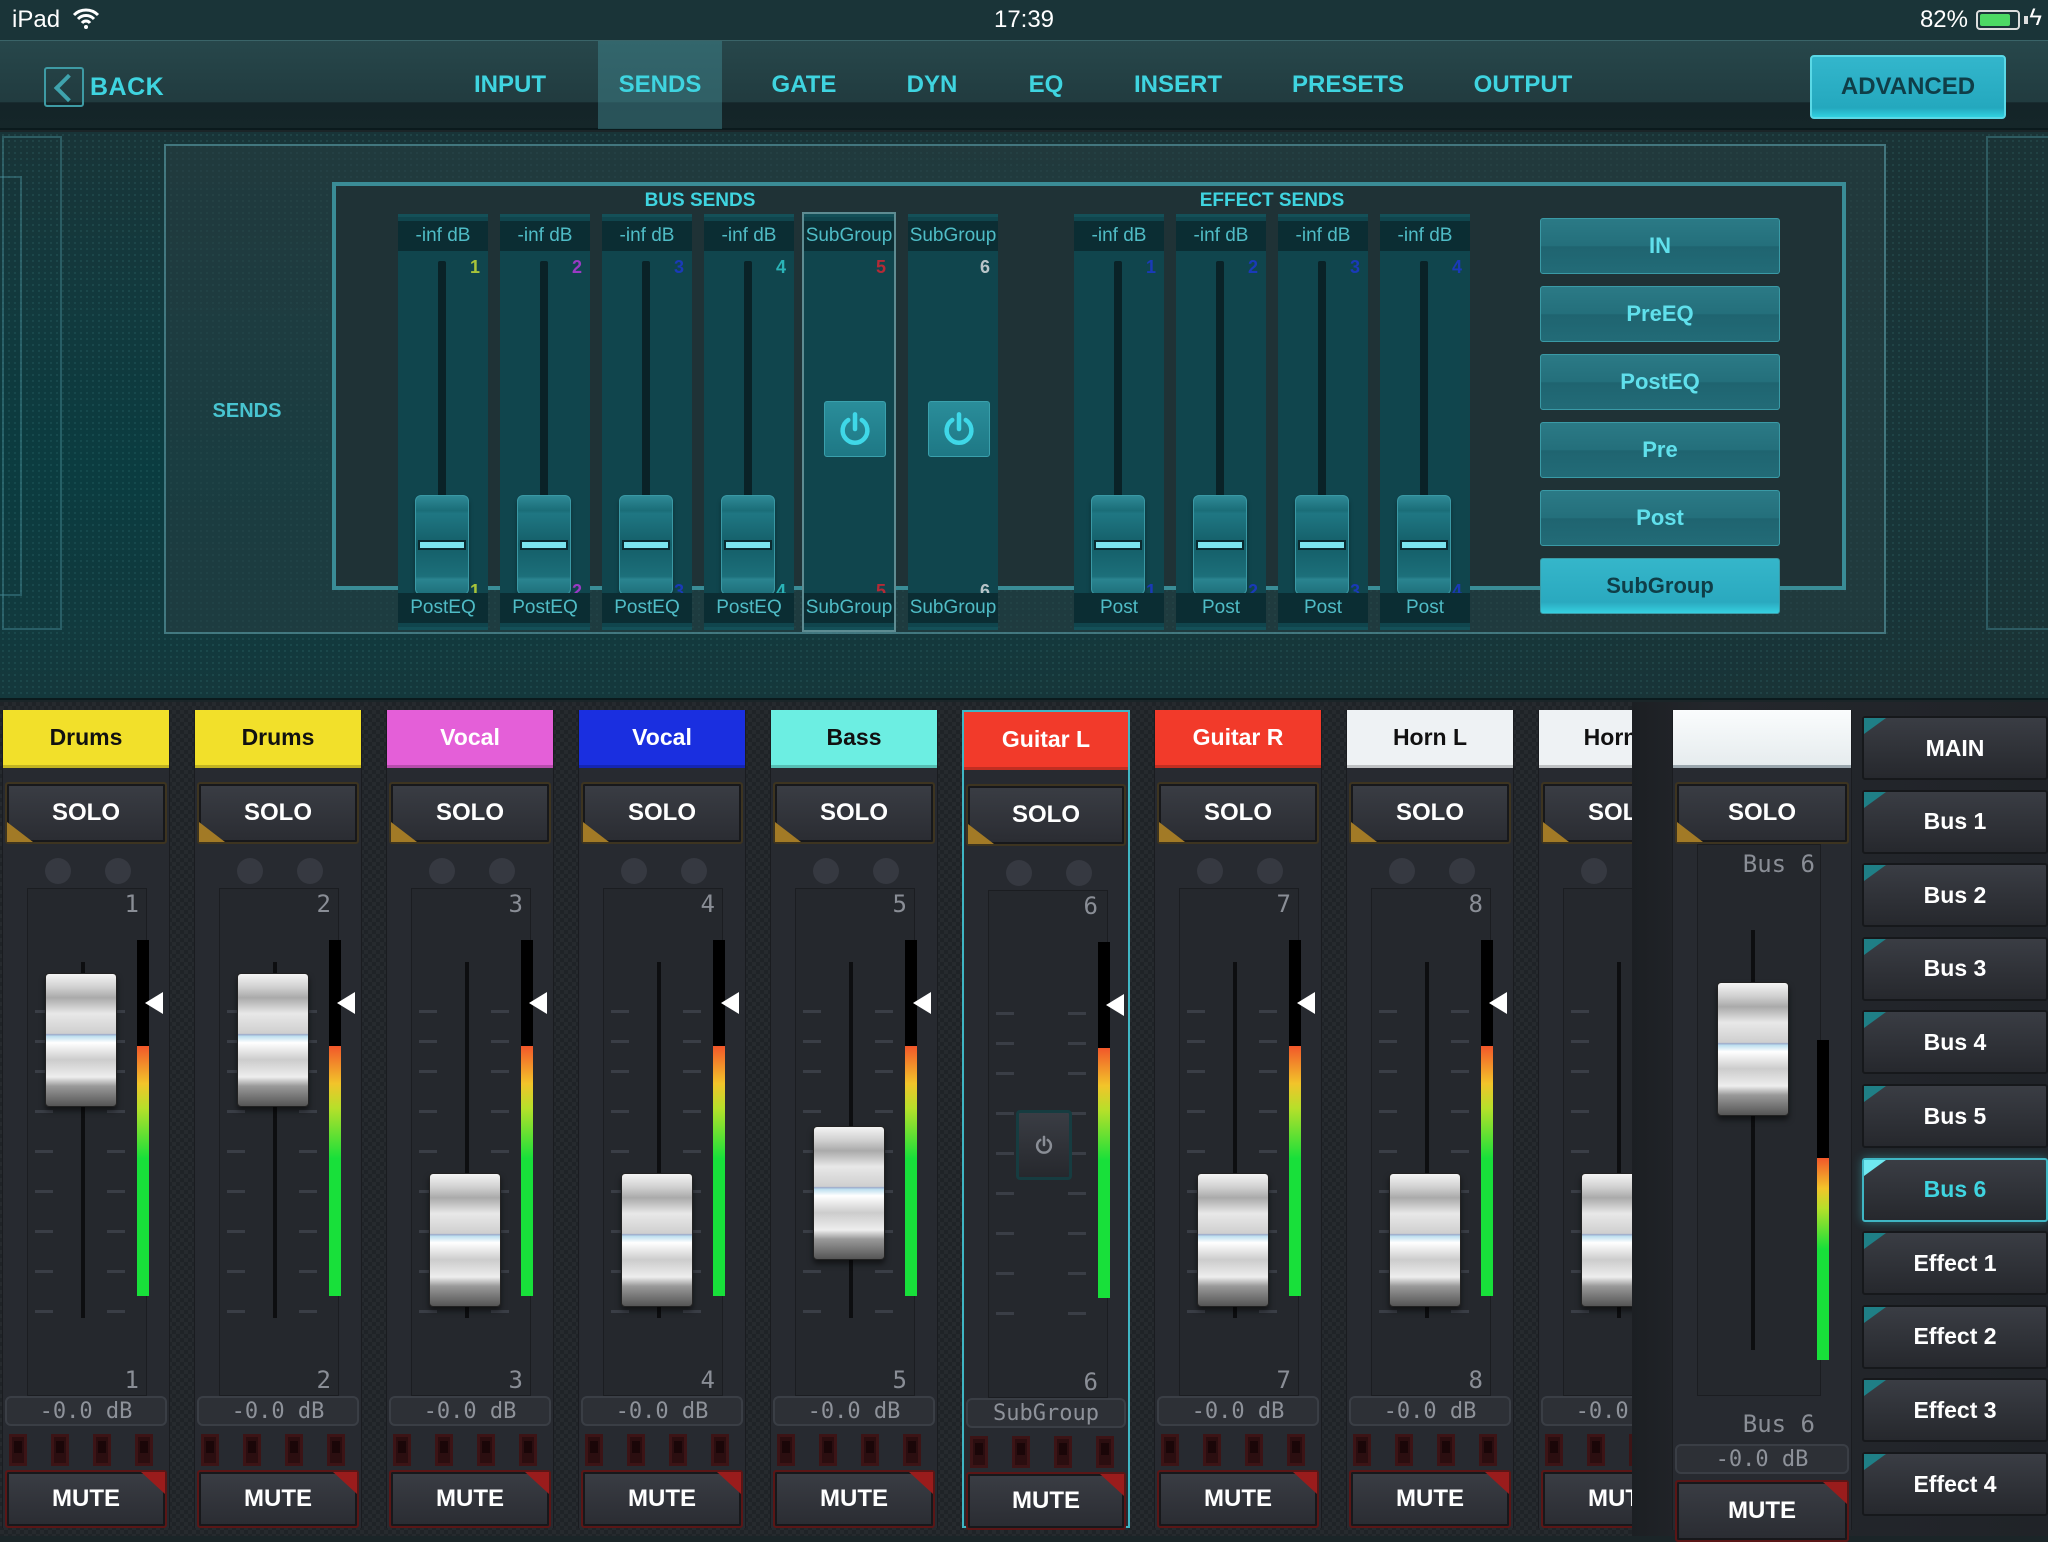  What do you see at coordinates (1660, 246) in the screenshot?
I see `tap-mode-in: IN` at bounding box center [1660, 246].